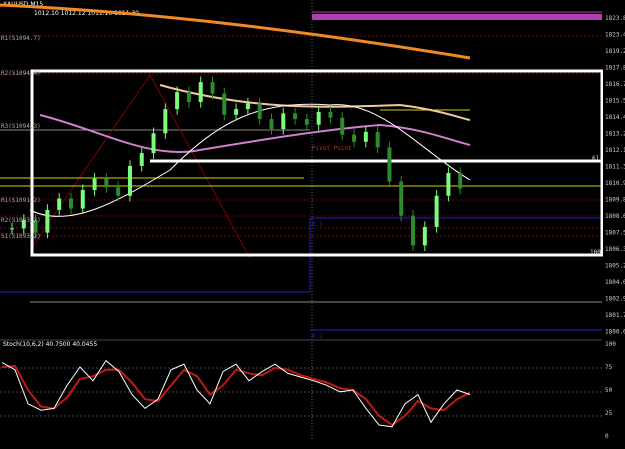 Image resolution: width=625 pixels, height=449 pixels. I want to click on left-level-label: S1(S1093.2), so click(21, 236).